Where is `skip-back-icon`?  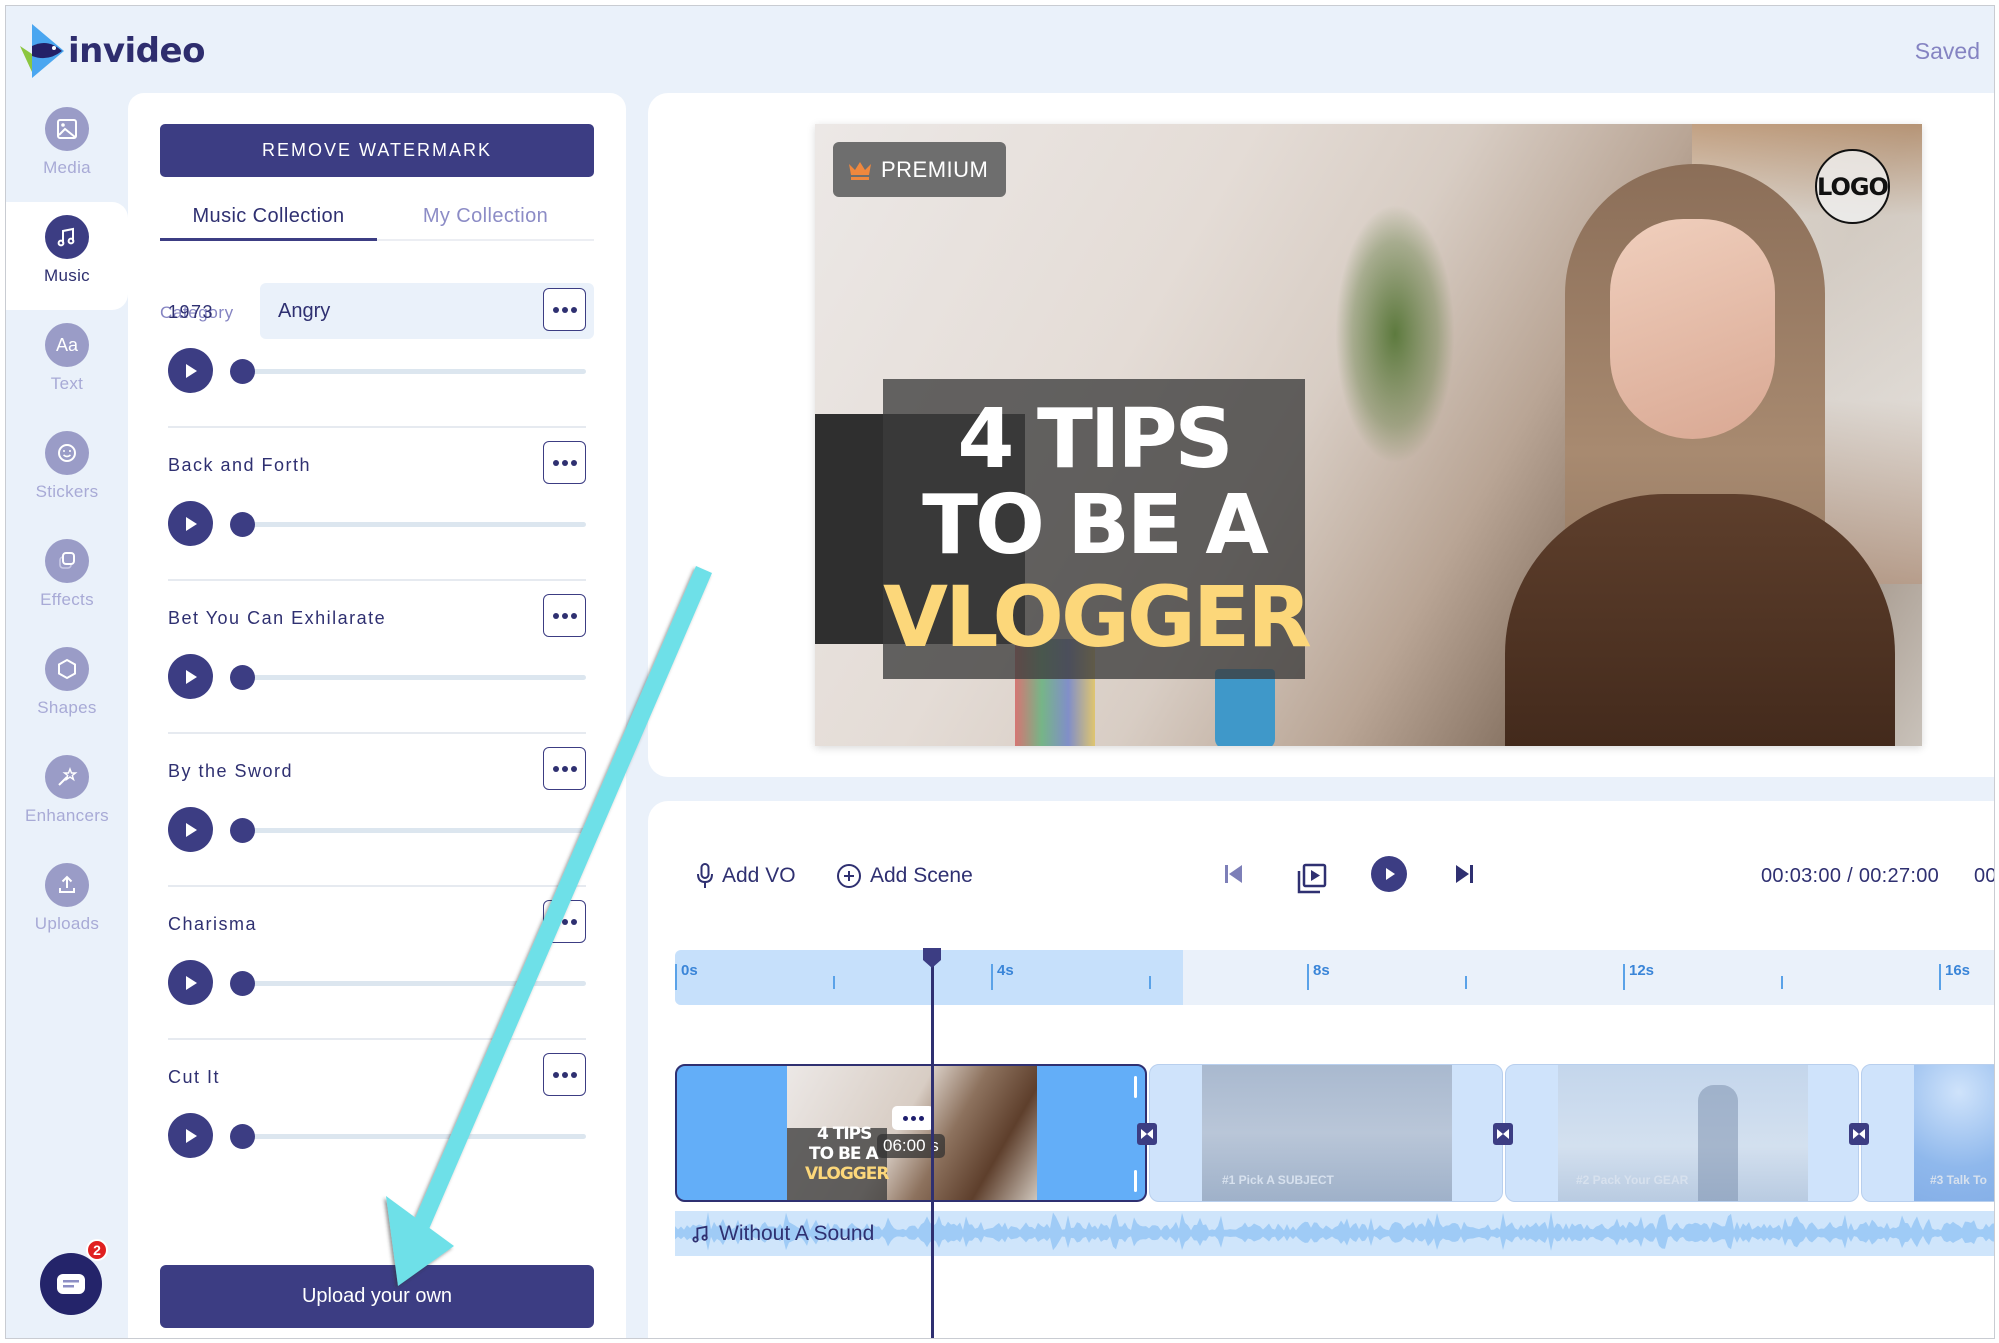 skip-back-icon is located at coordinates (1233, 874).